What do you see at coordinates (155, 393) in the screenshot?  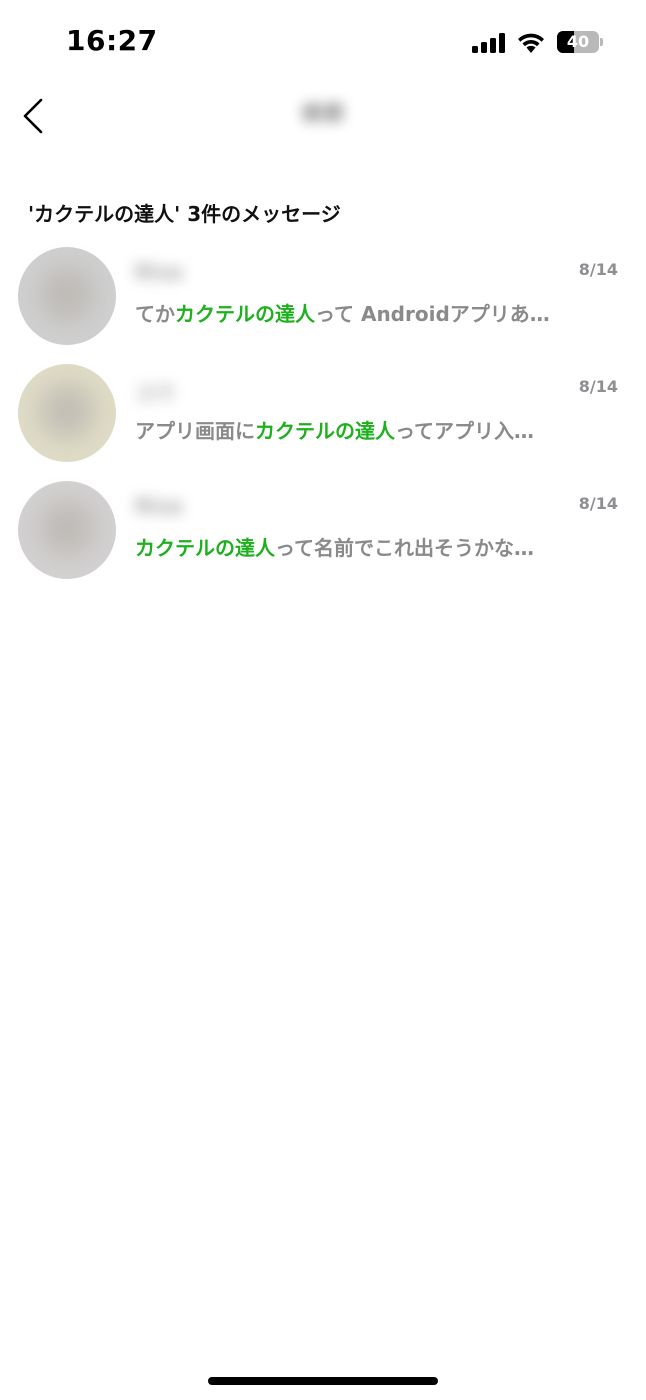 I see `sender-name: ユウ` at bounding box center [155, 393].